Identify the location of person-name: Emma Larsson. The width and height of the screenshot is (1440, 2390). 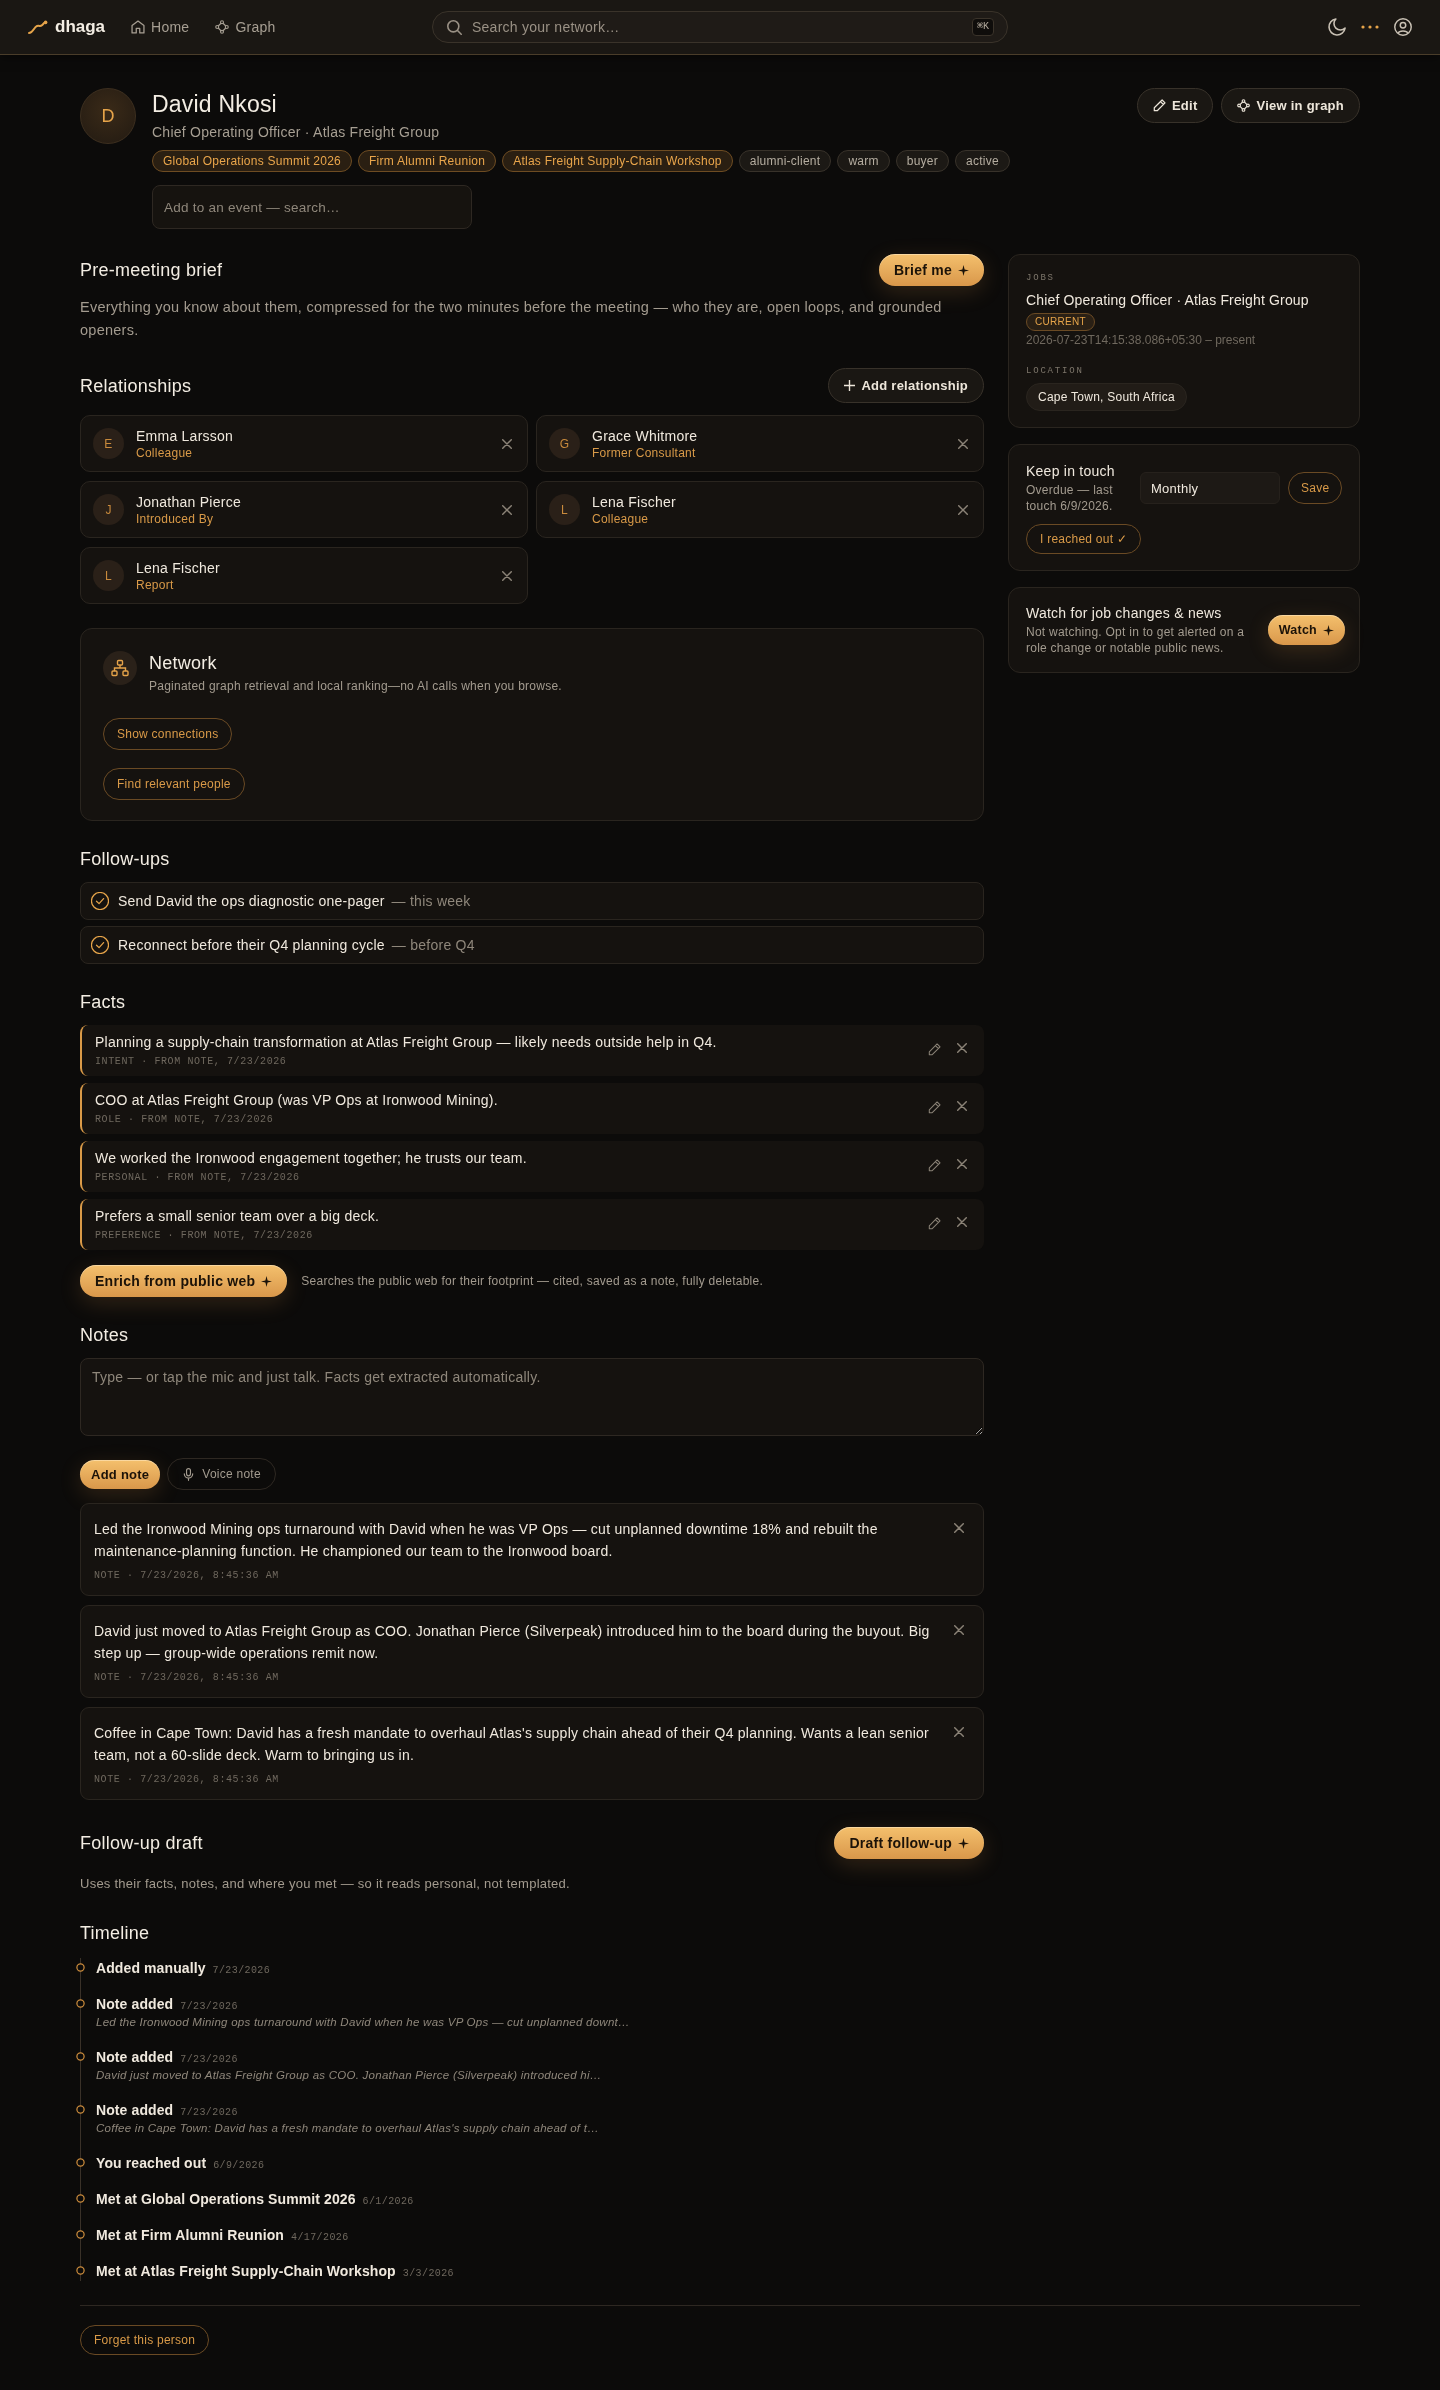
(185, 435).